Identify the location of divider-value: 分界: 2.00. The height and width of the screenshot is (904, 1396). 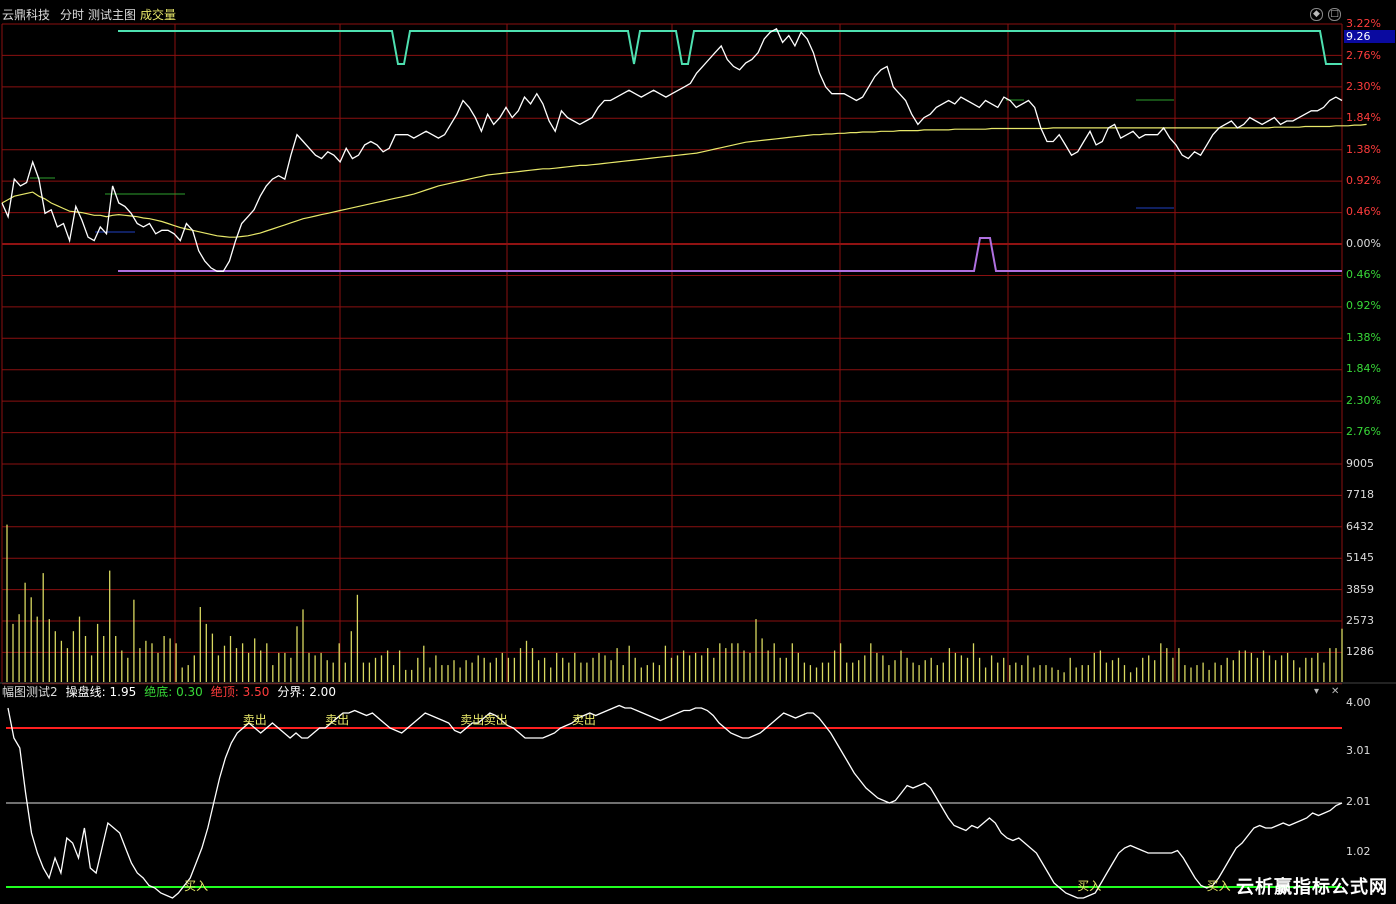
(306, 691).